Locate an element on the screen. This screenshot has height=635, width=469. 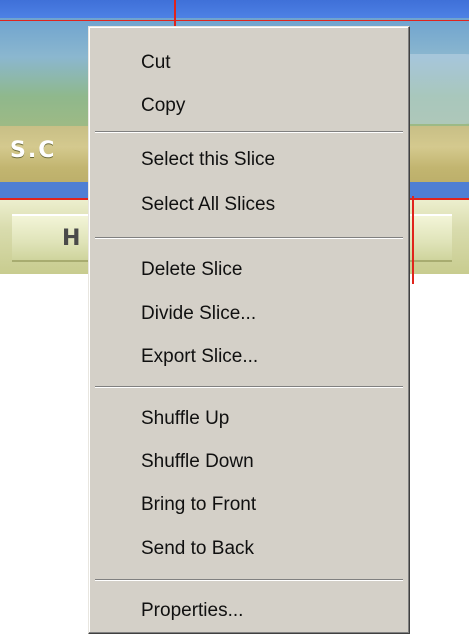
menu-item-send-to-back: Send to Back is located at coordinates (249, 549).